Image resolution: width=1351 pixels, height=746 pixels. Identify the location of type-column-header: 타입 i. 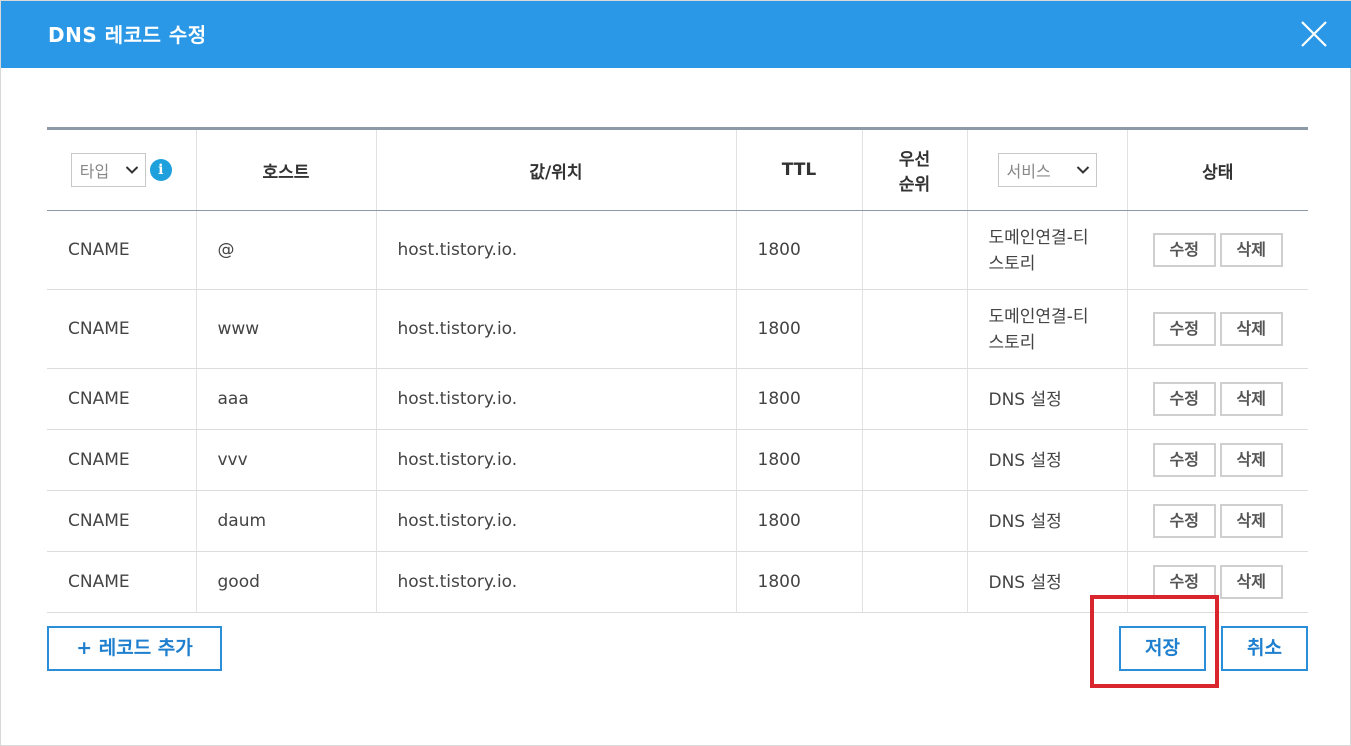
(121, 169).